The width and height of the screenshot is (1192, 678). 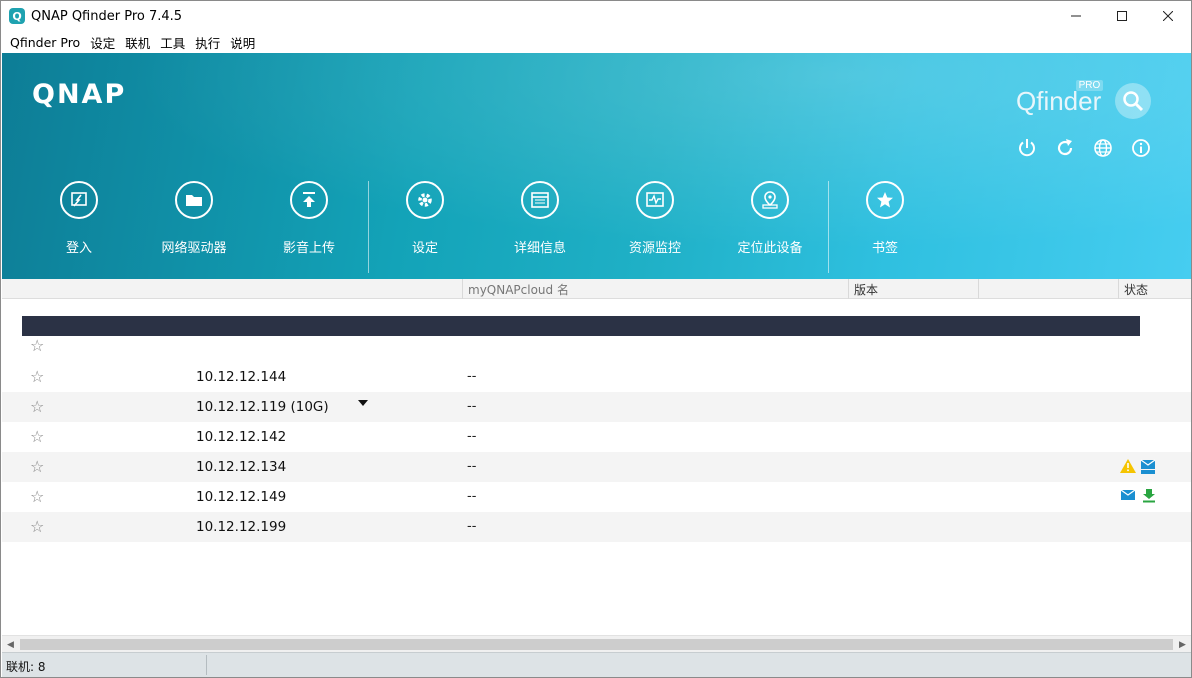 I want to click on menu-bar: Qfinder Pro 设定 联机 工具 执行 说明, so click(x=596, y=42).